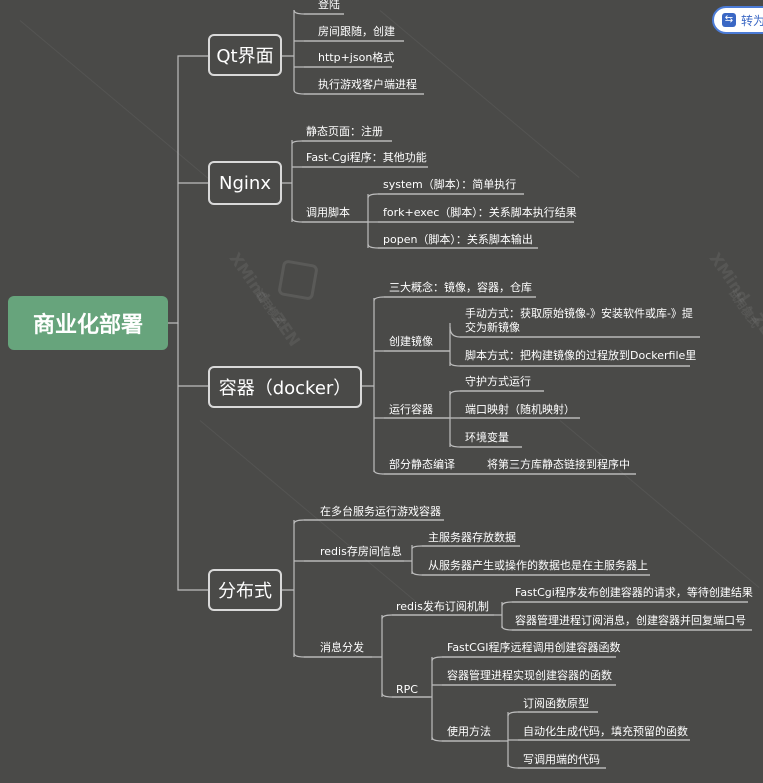  What do you see at coordinates (458, 240) in the screenshot?
I see `subtopic-popen: popen（脚本）：关系脚本输出` at bounding box center [458, 240].